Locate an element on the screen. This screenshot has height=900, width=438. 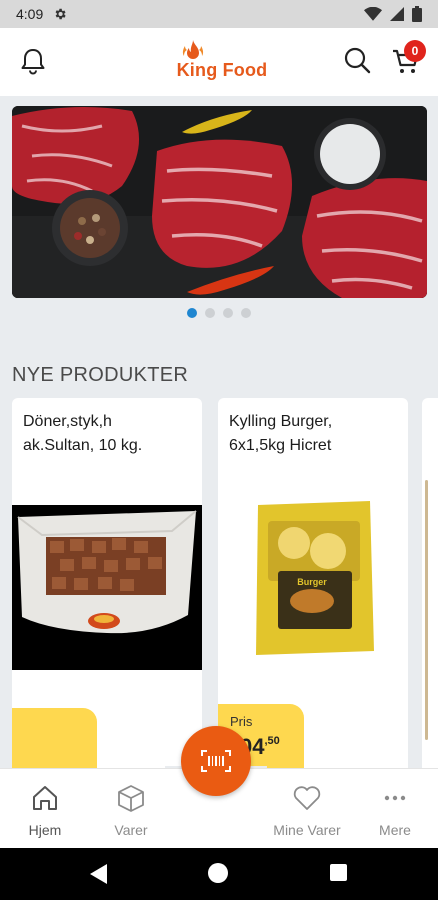
brand-logo: King Food is located at coordinates (222, 63).